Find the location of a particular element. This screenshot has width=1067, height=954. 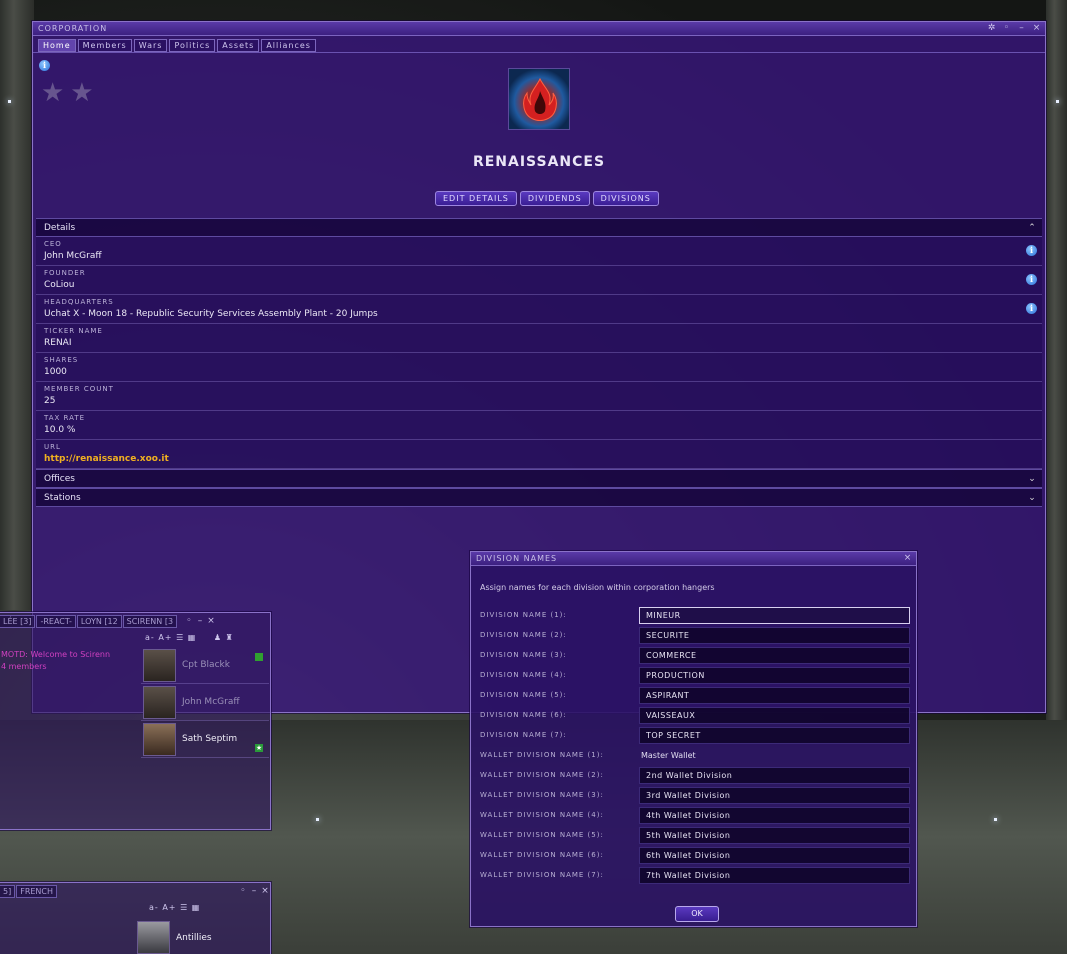

division-1-input is located at coordinates (774, 615).